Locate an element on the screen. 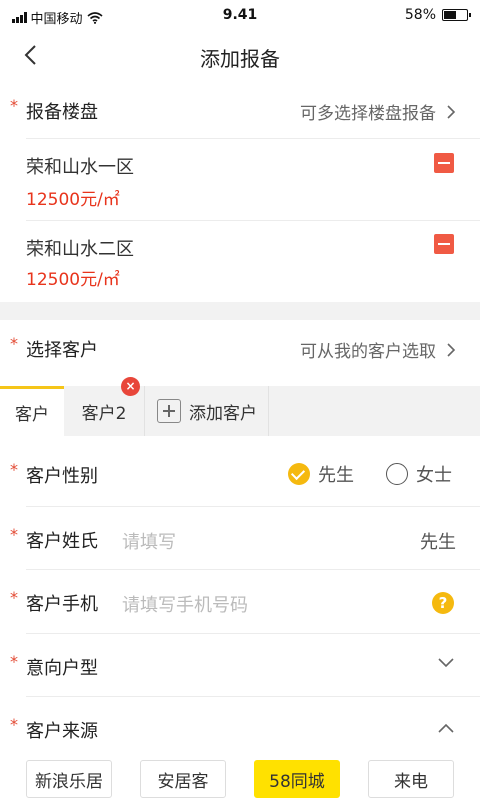 This screenshot has width=480, height=800. project-label: 报备楼盘 is located at coordinates (62, 112).